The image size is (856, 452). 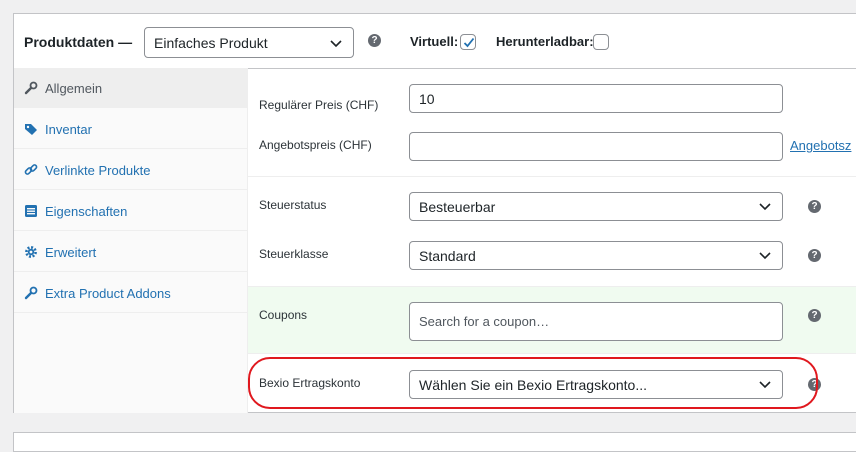 What do you see at coordinates (86, 211) in the screenshot?
I see `tab-label: Eigenschaften` at bounding box center [86, 211].